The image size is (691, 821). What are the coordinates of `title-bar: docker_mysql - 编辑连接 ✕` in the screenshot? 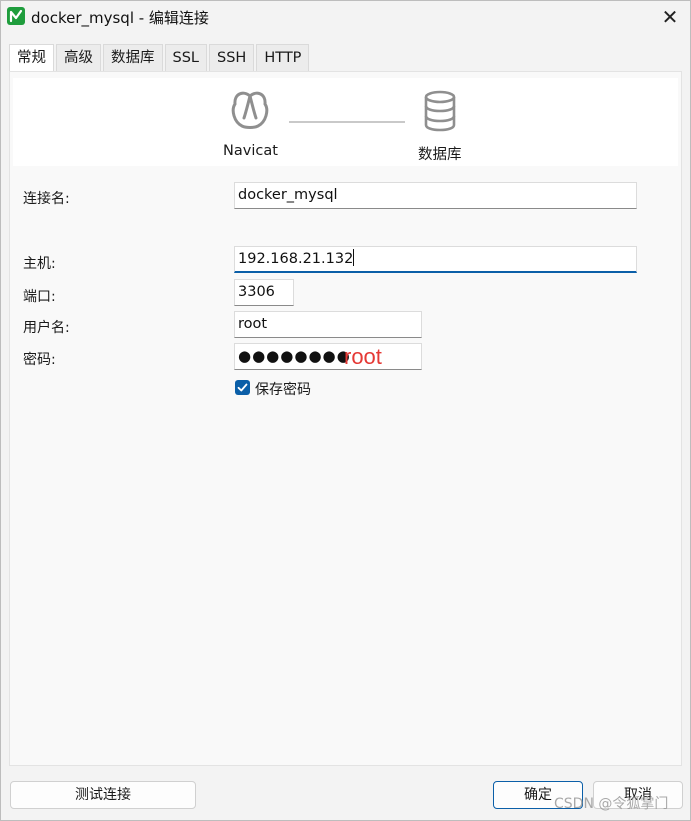 It's located at (345, 18).